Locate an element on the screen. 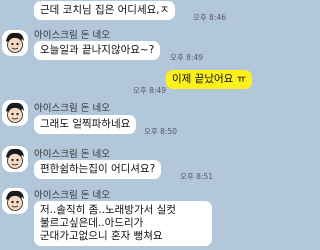 This screenshot has height=250, width=320. message-time: 오후 8:46 is located at coordinates (210, 17).